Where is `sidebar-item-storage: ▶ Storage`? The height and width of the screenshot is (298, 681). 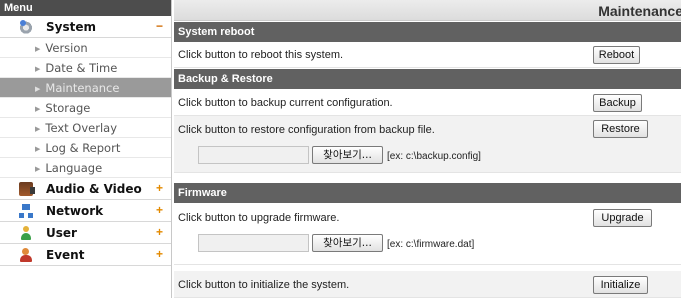 sidebar-item-storage: ▶ Storage is located at coordinates (85, 108).